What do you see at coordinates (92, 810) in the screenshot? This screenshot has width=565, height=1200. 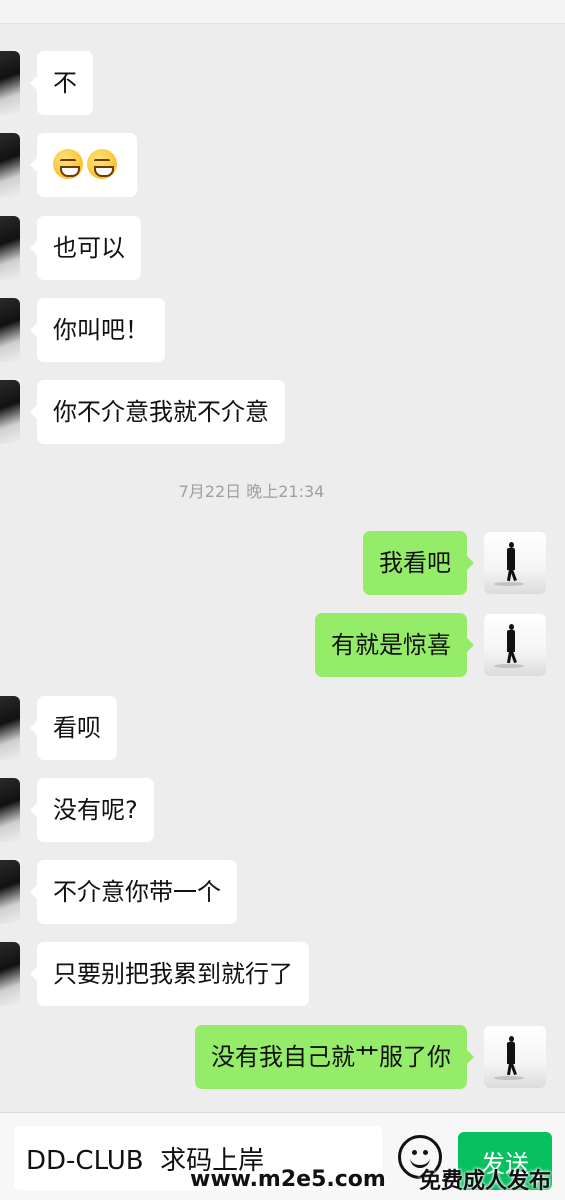 I see `message-bubble: 没有呢?` at bounding box center [92, 810].